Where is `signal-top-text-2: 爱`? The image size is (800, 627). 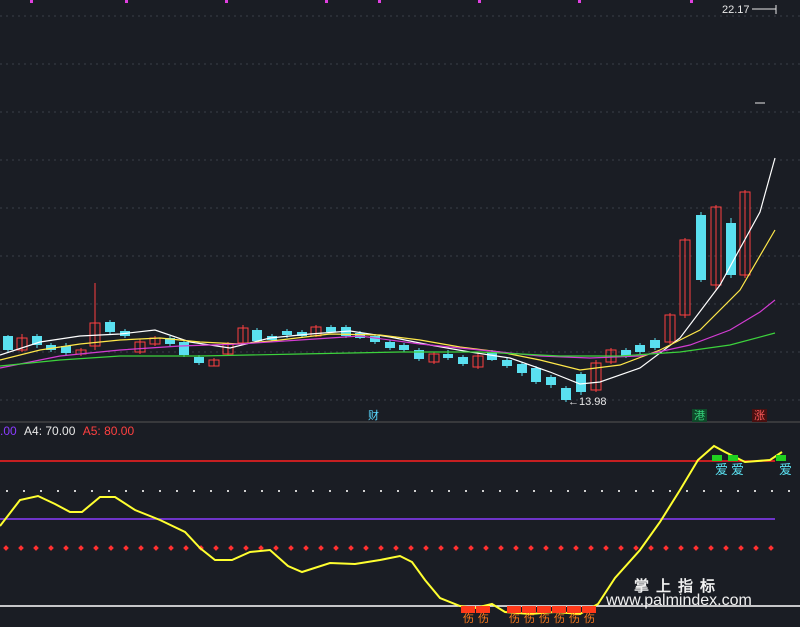
signal-top-text-2: 爱 is located at coordinates (785, 470).